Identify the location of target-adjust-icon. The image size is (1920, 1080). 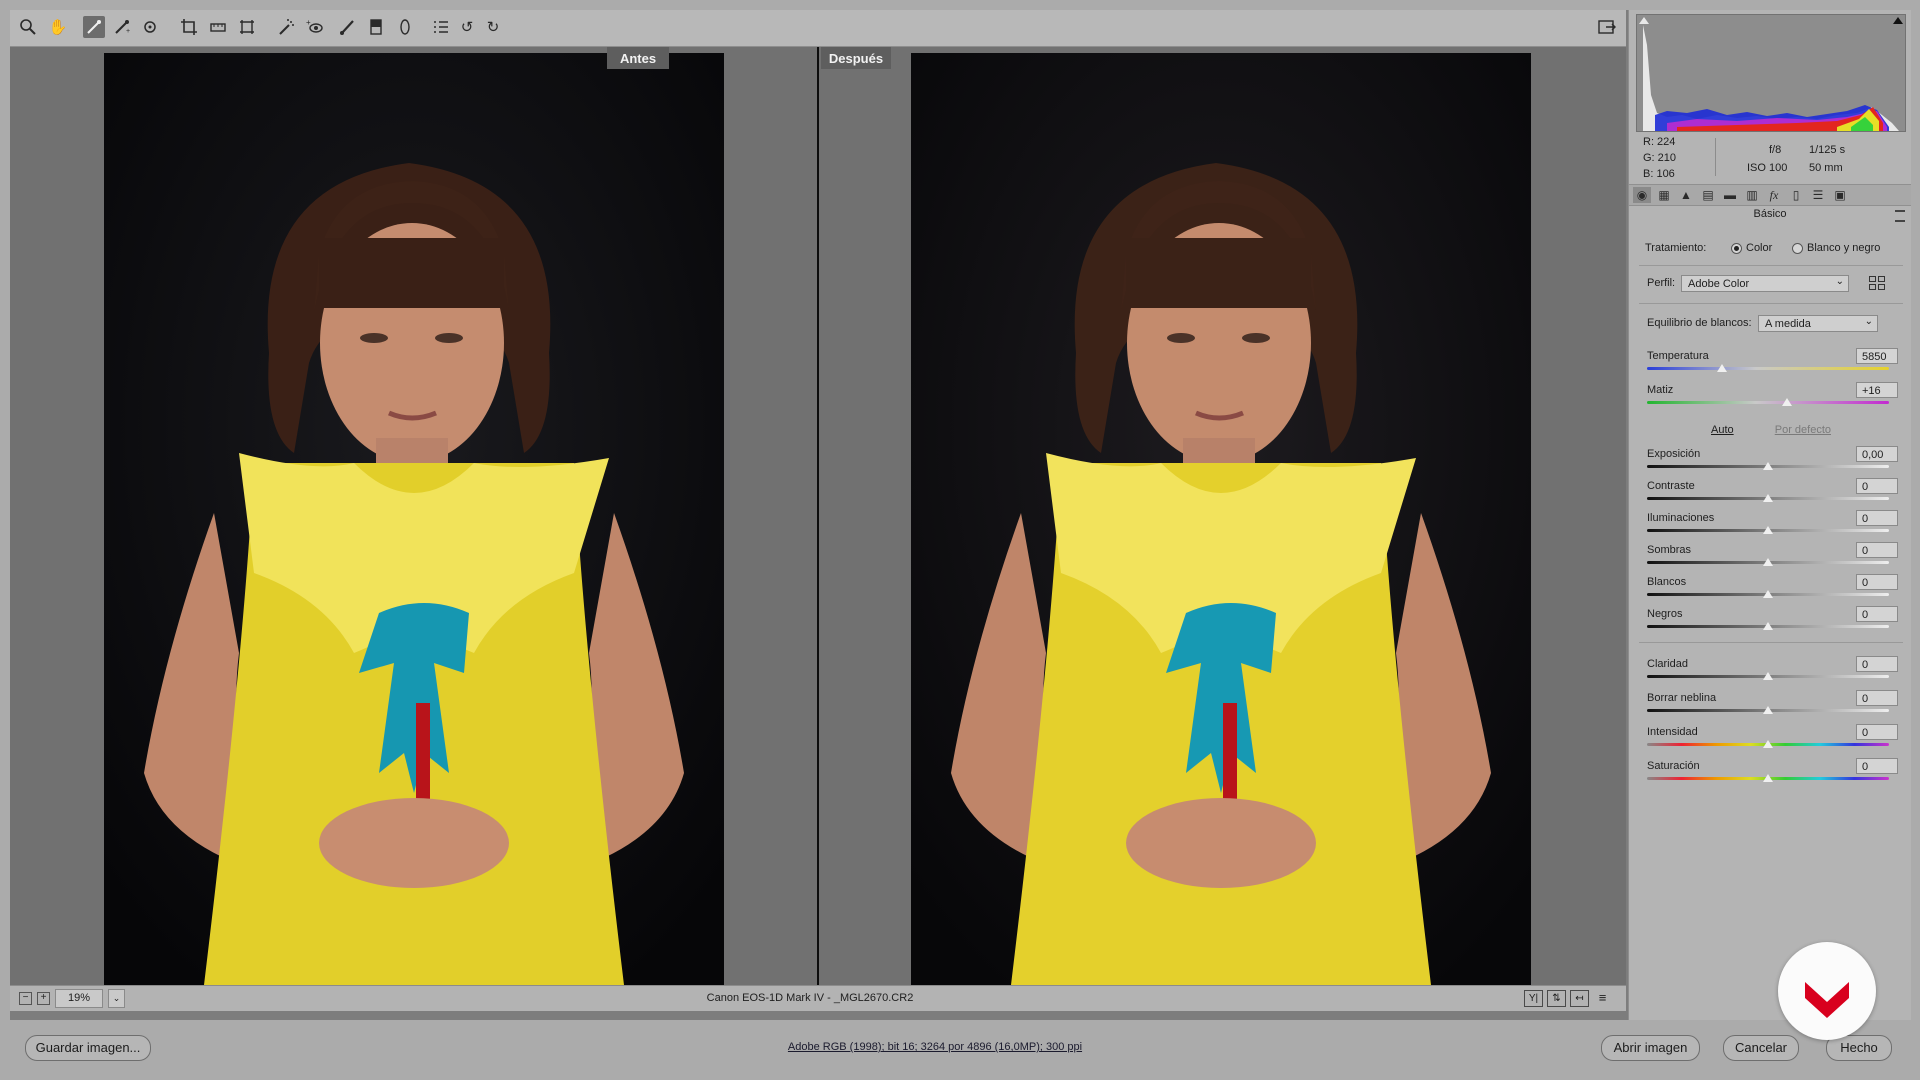
(151, 27).